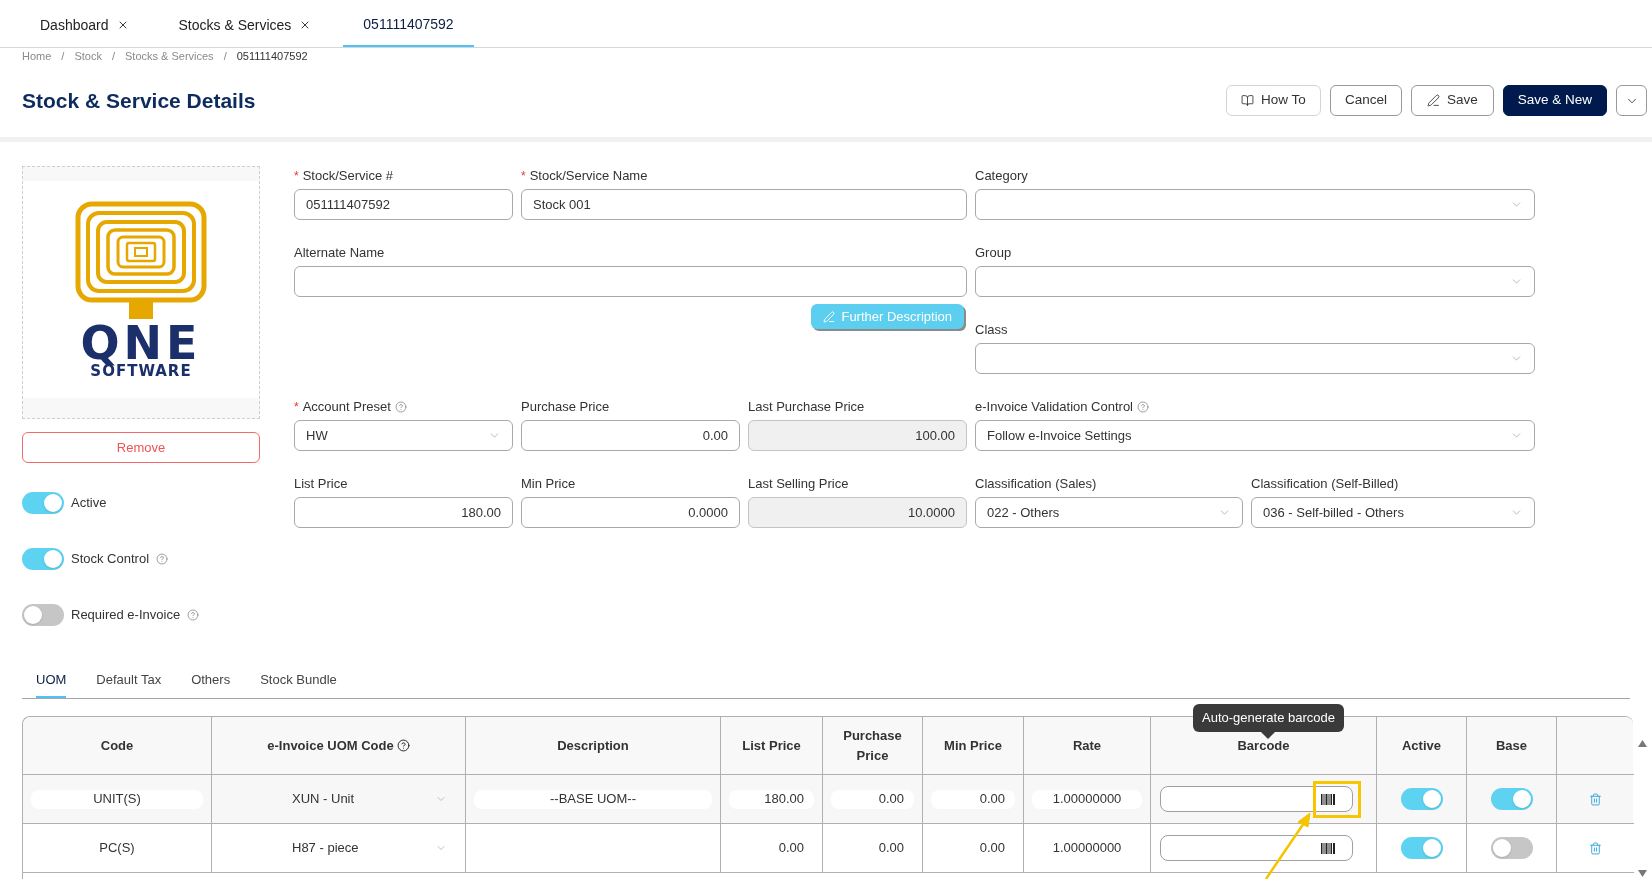 The width and height of the screenshot is (1652, 879). Describe the element at coordinates (323, 799) in the screenshot. I see `uom-code-select: XUN - Unit` at that location.